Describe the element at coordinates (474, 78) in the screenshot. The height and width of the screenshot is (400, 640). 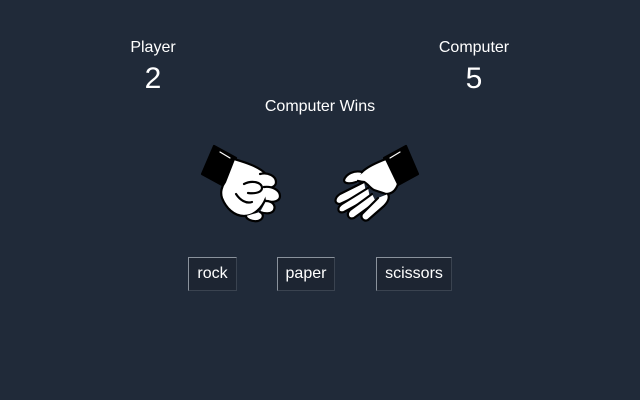
I see `computer-score: 5` at that location.